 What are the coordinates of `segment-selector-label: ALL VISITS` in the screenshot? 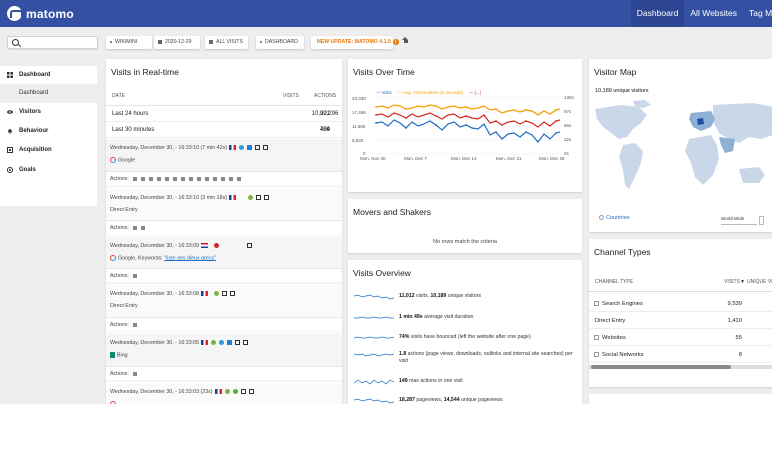 It's located at (229, 42).